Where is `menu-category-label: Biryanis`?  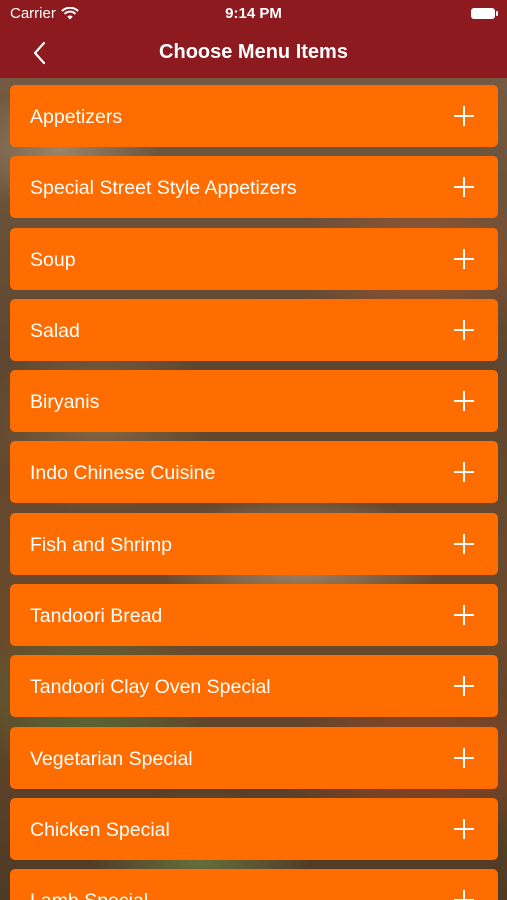 menu-category-label: Biryanis is located at coordinates (65, 402).